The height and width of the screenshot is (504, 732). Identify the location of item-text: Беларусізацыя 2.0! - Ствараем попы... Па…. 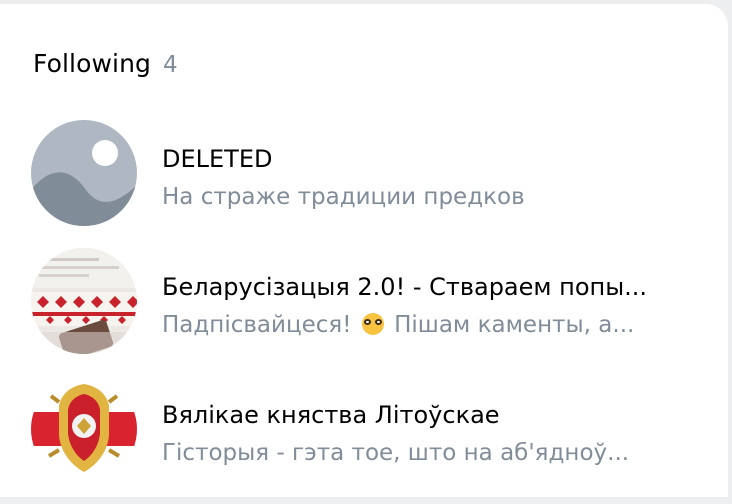
(429, 306).